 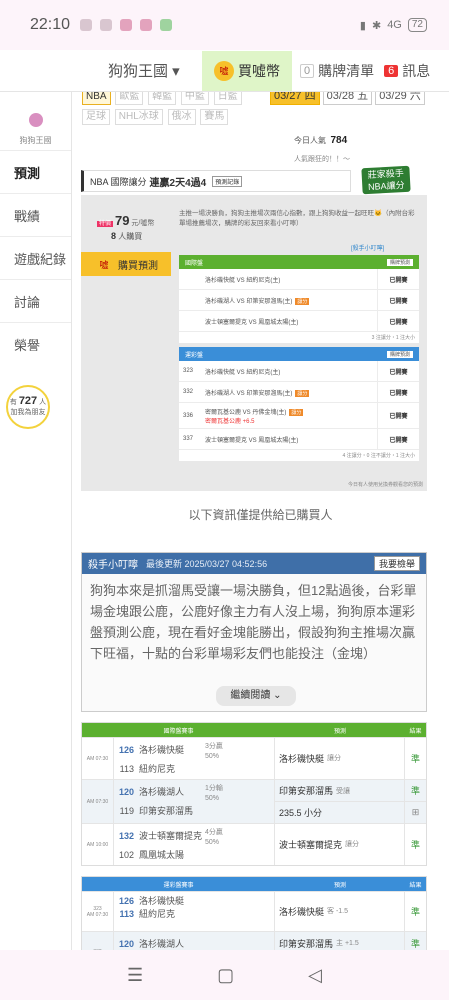 What do you see at coordinates (181, 117) in the screenshot?
I see `league-tag: 俄冰` at bounding box center [181, 117].